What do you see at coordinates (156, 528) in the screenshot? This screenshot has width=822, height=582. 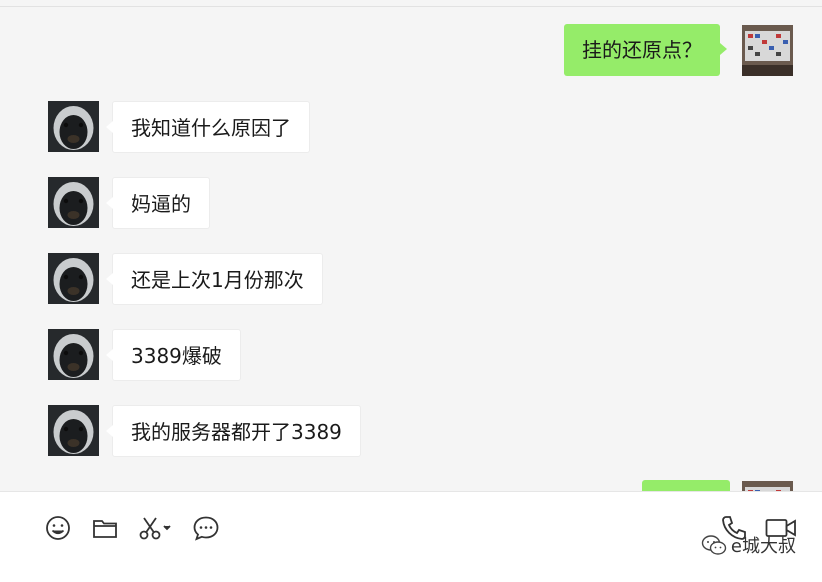 I see `scissors-icon` at bounding box center [156, 528].